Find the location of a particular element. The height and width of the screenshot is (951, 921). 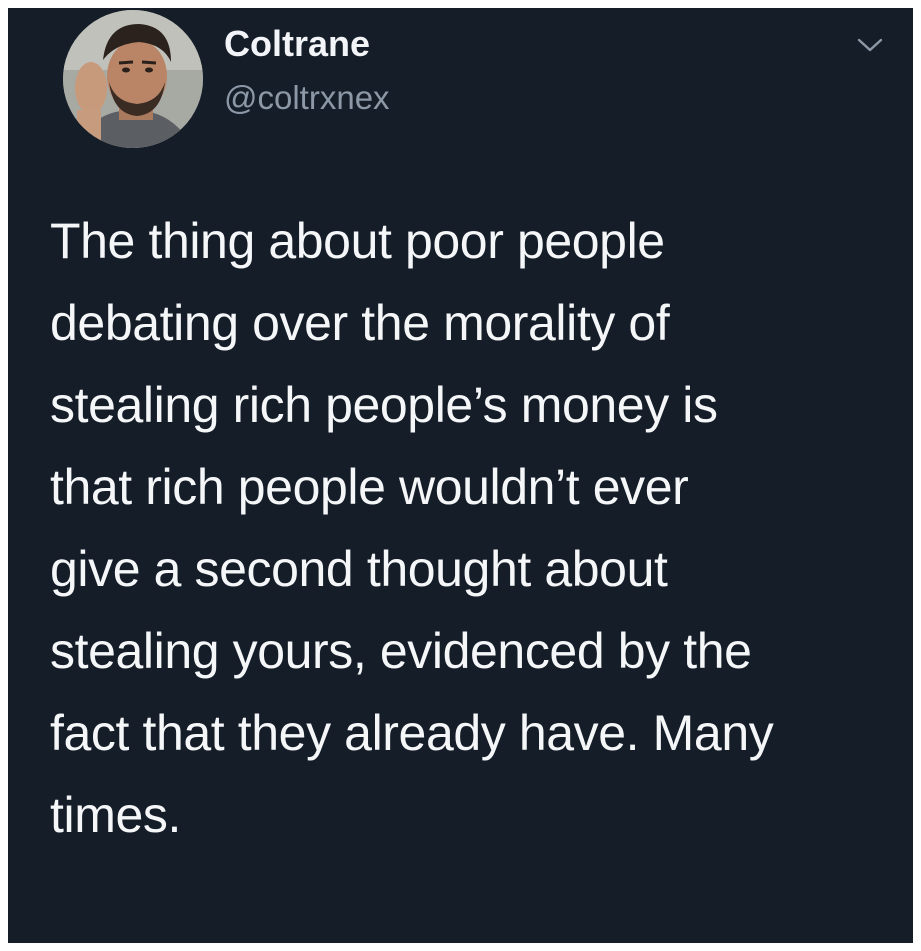

tweet-text-line: give a second thought about is located at coordinates (359, 569).